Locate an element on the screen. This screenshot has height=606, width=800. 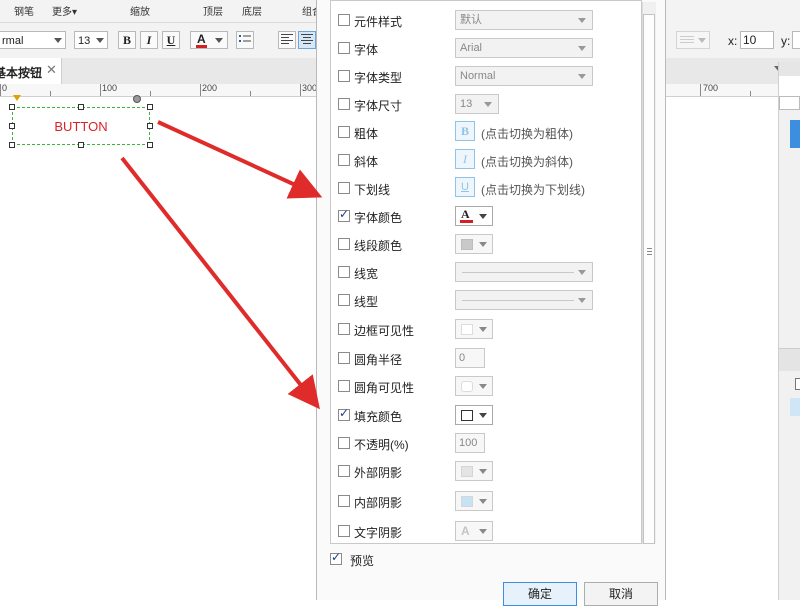
arrow-to-font-color is located at coordinates (240, 159).